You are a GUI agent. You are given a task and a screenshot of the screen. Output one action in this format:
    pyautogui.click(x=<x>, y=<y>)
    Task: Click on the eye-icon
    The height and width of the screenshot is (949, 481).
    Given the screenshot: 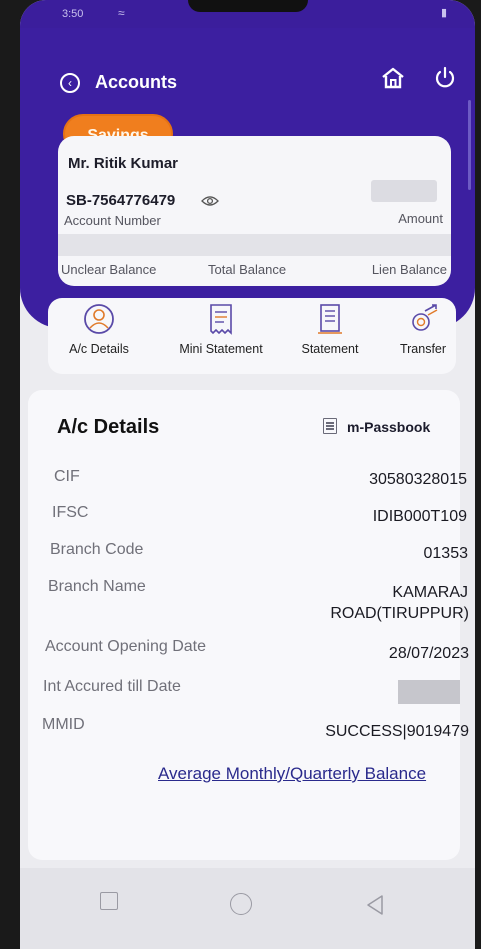 What is the action you would take?
    pyautogui.click(x=210, y=203)
    